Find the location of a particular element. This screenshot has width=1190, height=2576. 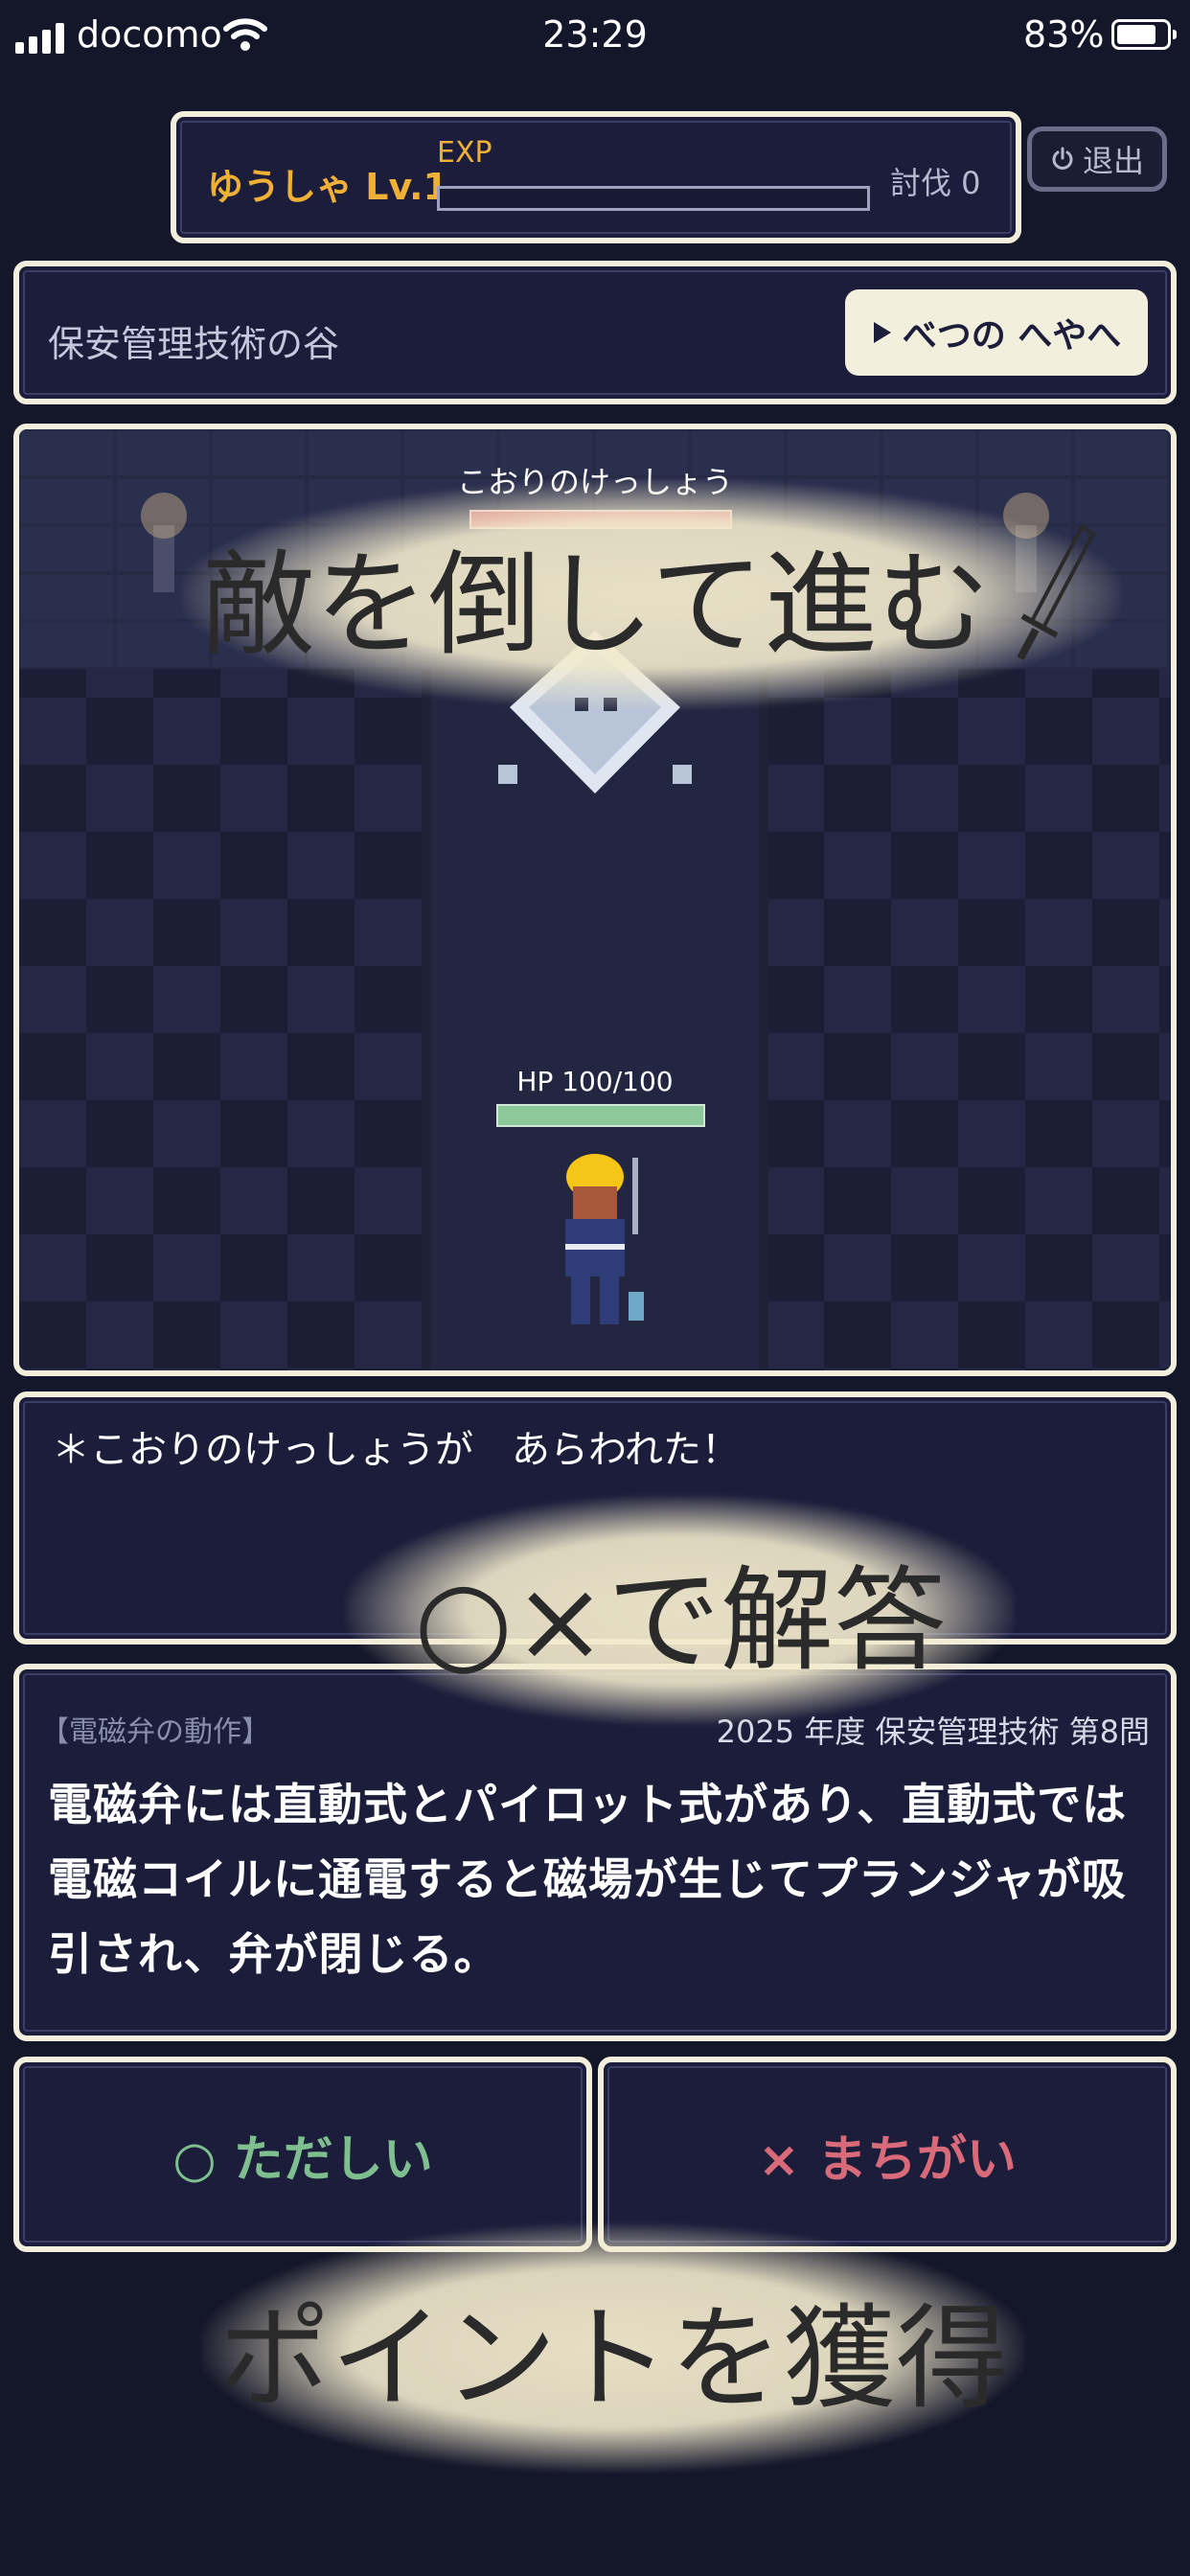

next-room-label: べつの へやへ is located at coordinates (1012, 336).